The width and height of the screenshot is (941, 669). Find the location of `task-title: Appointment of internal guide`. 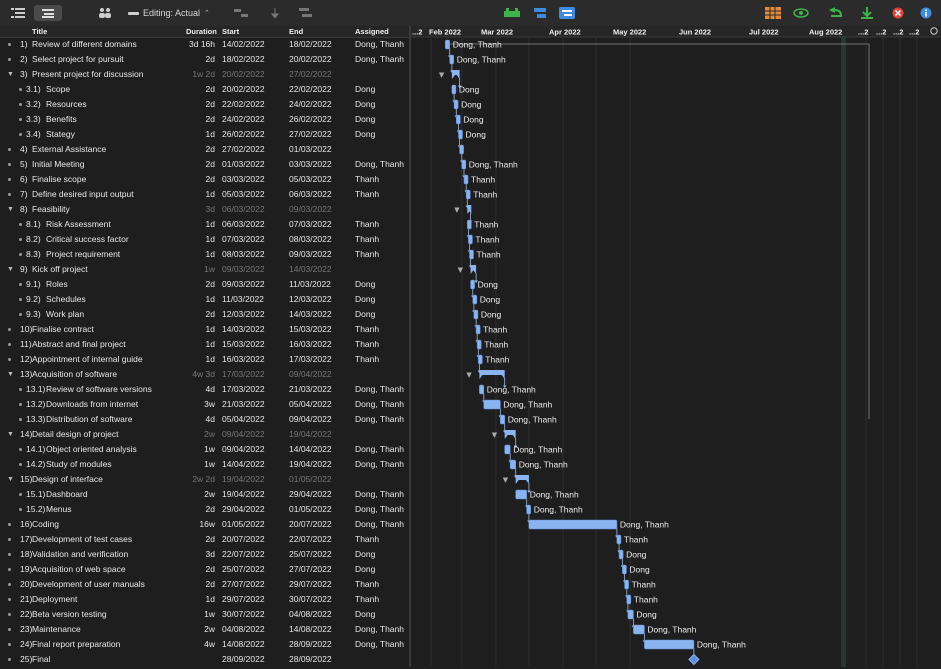

task-title: Appointment of internal guide is located at coordinates (87, 359).